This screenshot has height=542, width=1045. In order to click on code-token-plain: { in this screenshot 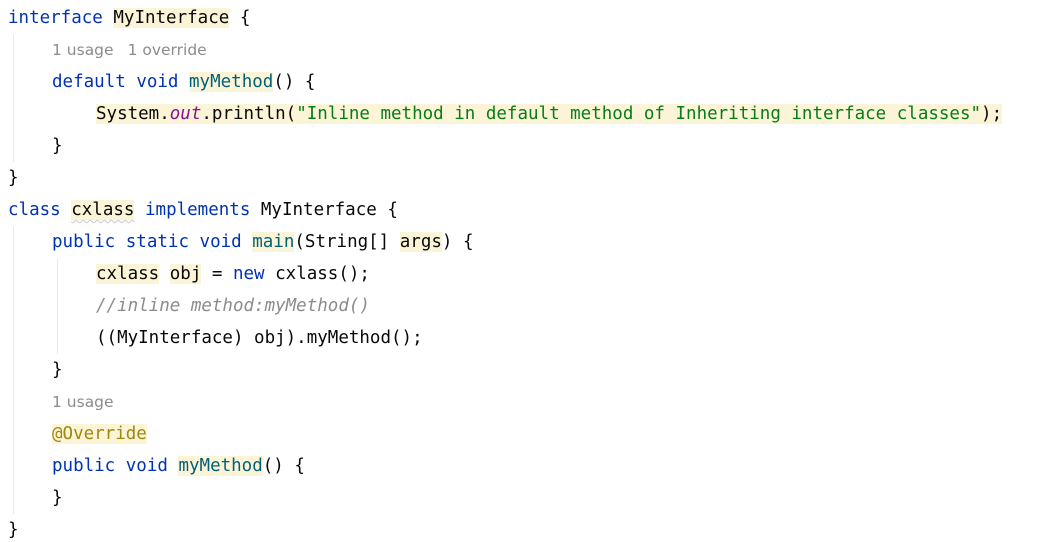, I will do `click(240, 18)`.